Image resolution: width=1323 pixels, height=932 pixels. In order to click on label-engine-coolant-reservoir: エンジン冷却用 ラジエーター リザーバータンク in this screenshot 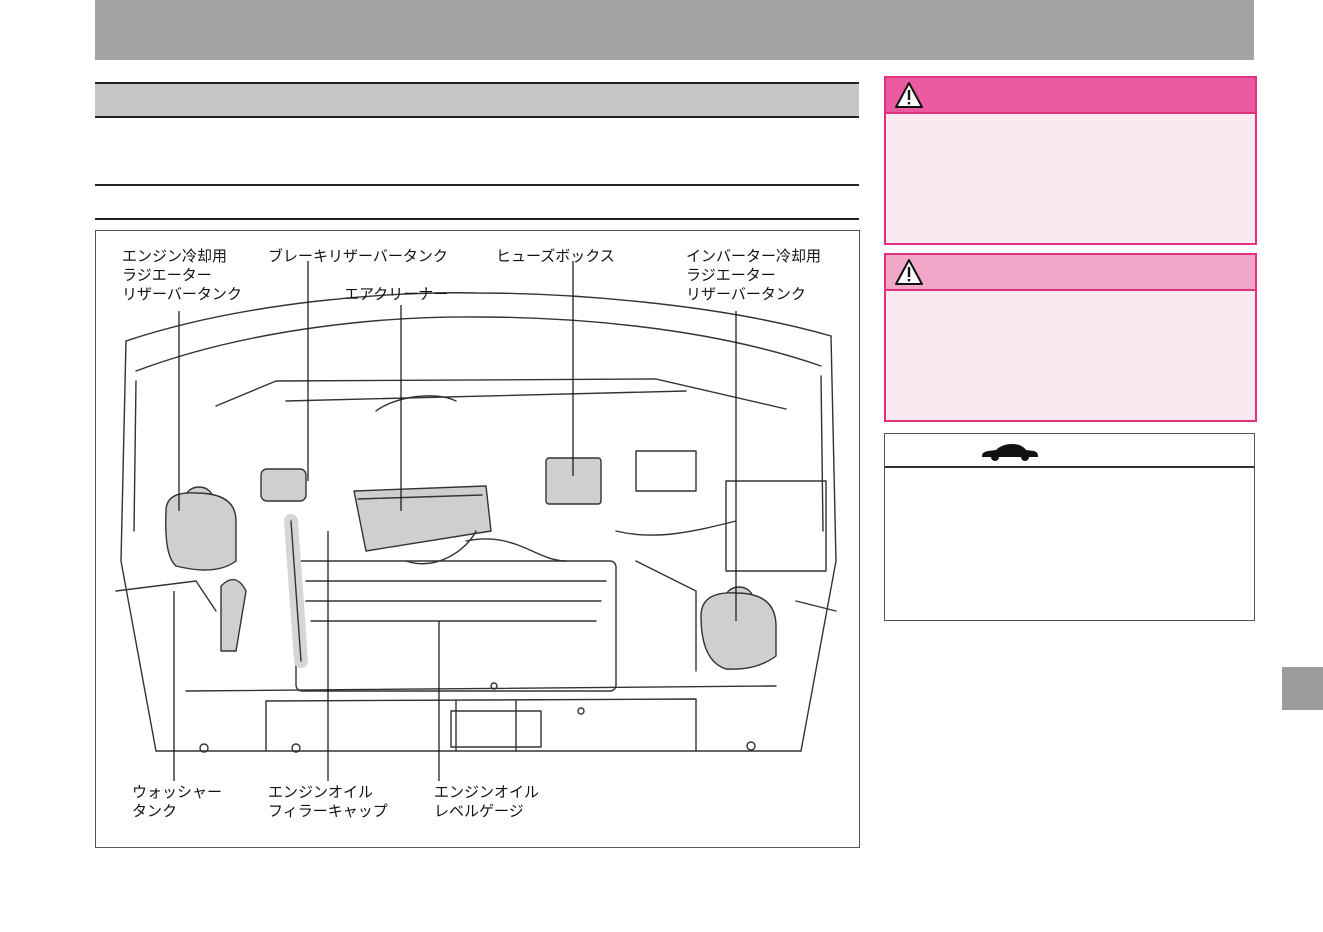, I will do `click(182, 275)`.